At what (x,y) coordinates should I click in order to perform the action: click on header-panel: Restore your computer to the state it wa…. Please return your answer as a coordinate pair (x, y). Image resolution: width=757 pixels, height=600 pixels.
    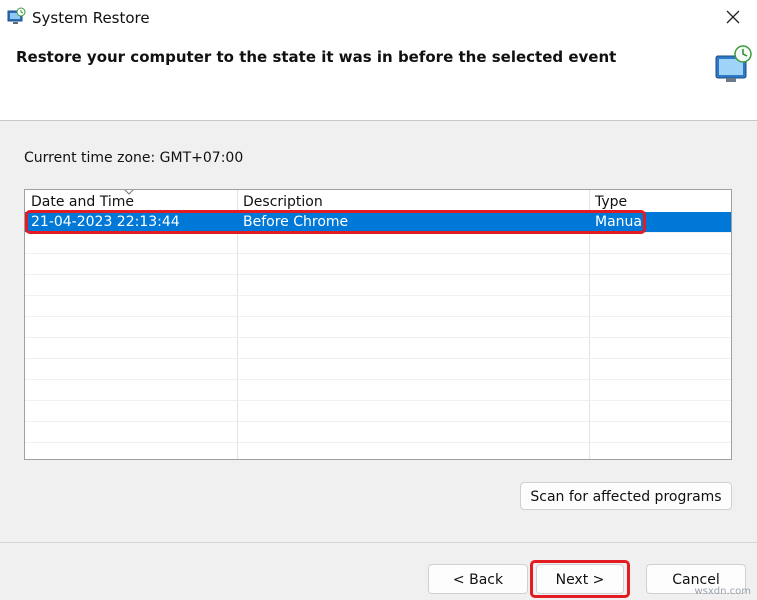
    Looking at the image, I should click on (378, 78).